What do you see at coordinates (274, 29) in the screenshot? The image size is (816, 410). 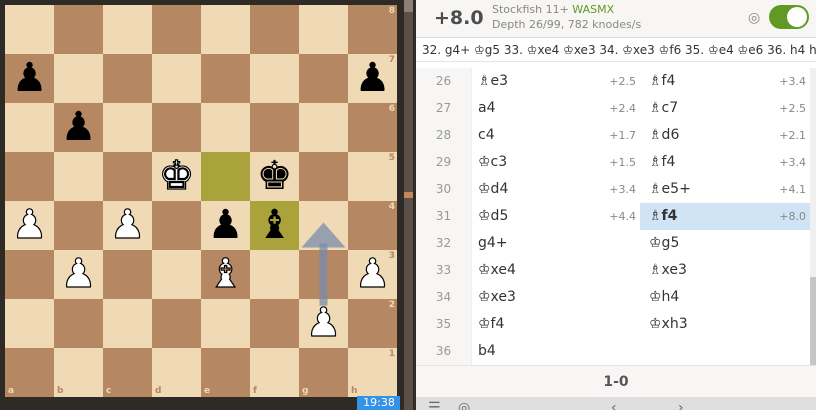 I see `square-f8` at bounding box center [274, 29].